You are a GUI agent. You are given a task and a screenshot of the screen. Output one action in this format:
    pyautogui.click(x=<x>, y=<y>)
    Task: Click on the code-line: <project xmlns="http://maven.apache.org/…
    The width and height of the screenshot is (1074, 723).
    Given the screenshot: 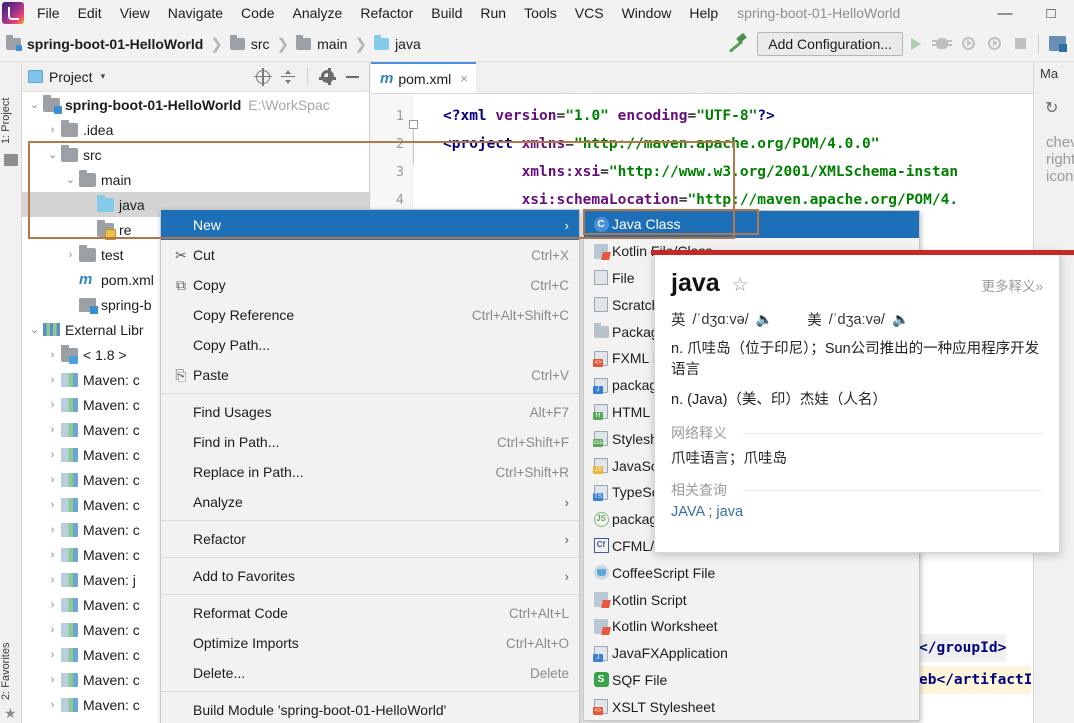 What is the action you would take?
    pyautogui.click(x=661, y=144)
    